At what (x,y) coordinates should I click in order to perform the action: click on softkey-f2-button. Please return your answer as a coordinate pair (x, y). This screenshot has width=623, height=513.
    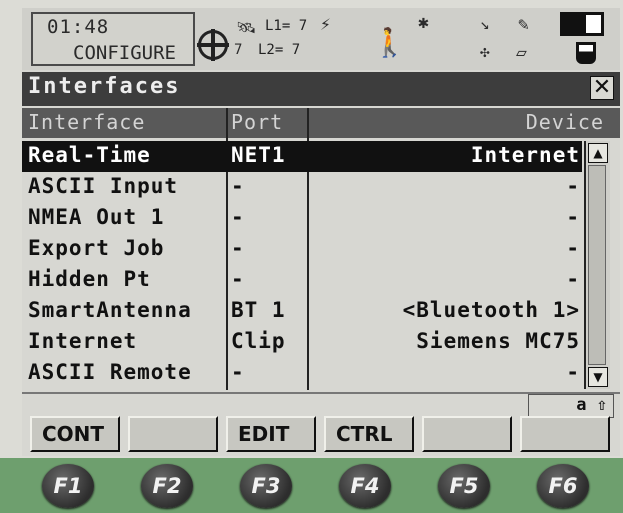
    Looking at the image, I should click on (173, 434).